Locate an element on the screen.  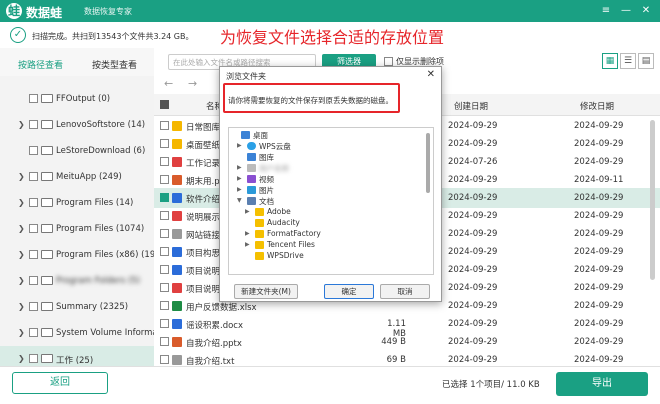
modified-date: 2024-09-29 is located at coordinates (599, 126).